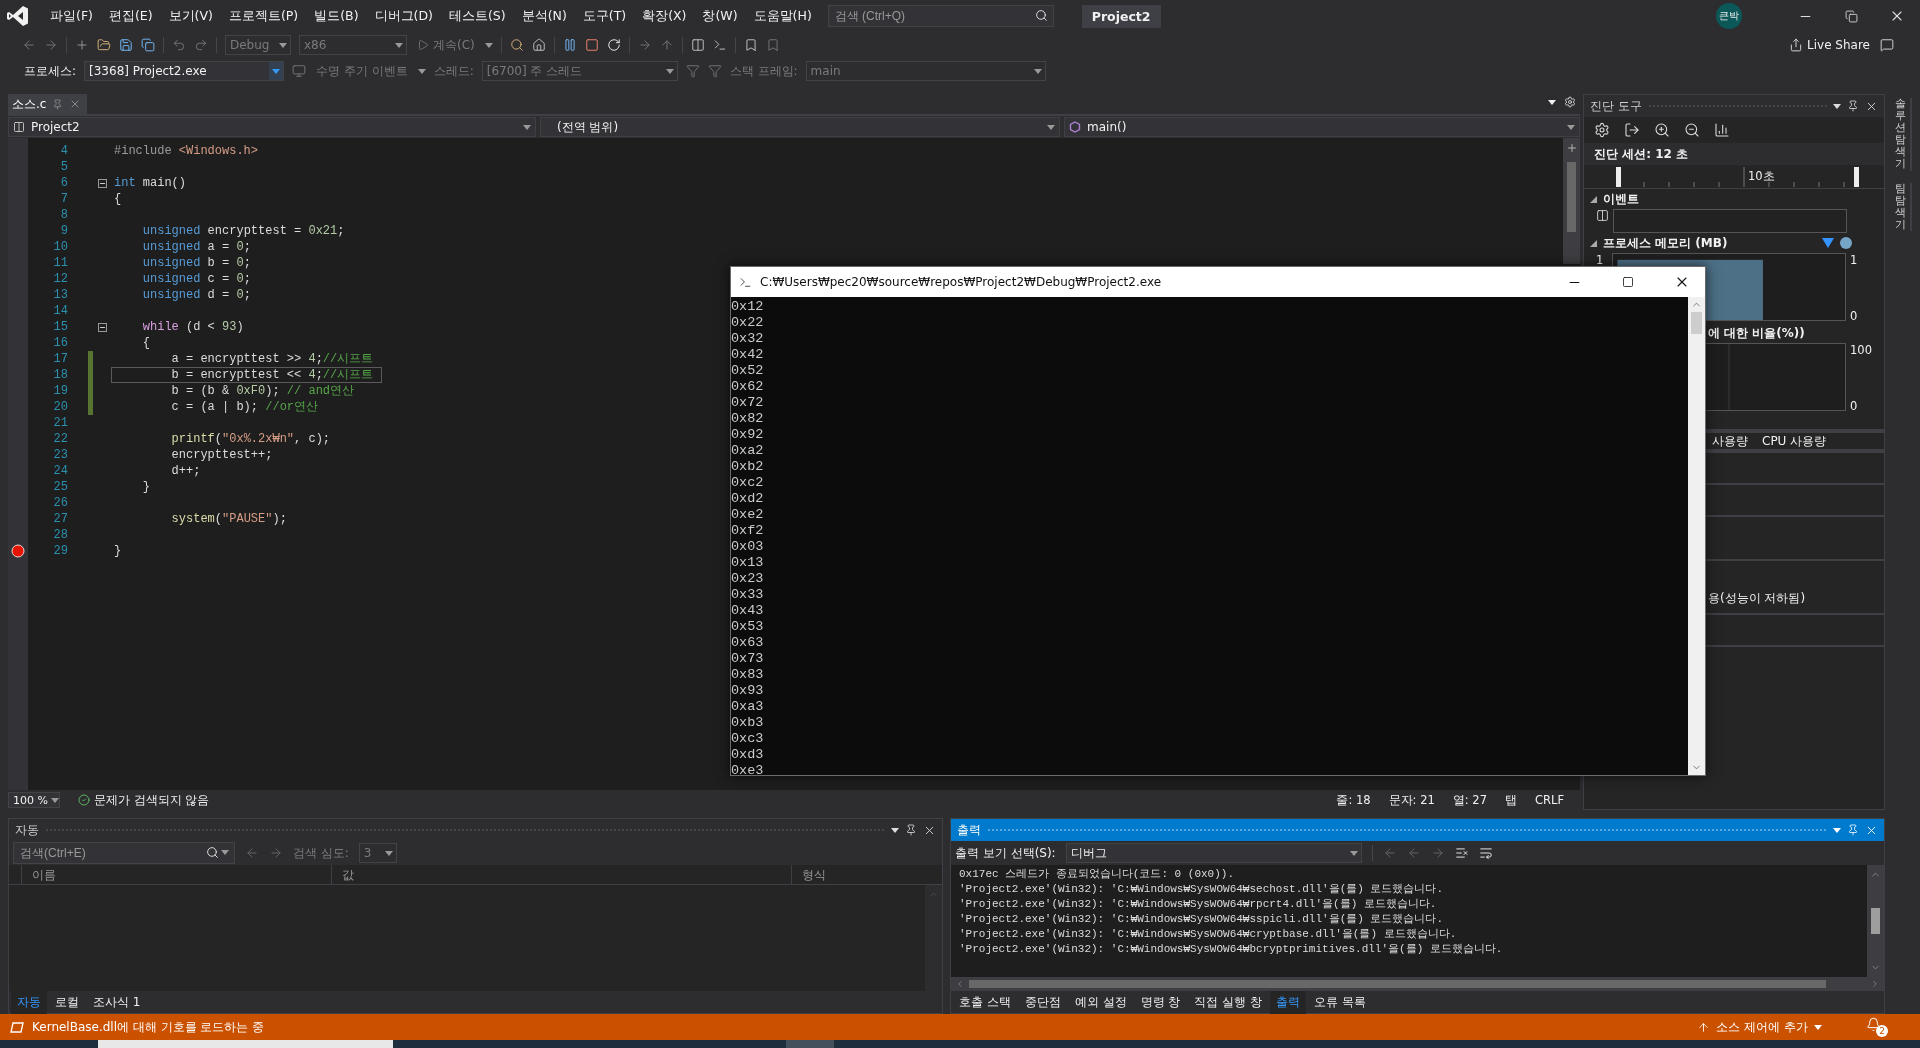  What do you see at coordinates (60, 487) in the screenshot?
I see `line-number: 25` at bounding box center [60, 487].